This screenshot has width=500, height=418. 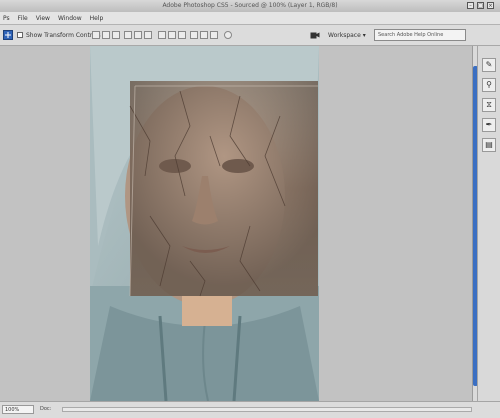 What do you see at coordinates (490, 5) in the screenshot?
I see `close-button: ×` at bounding box center [490, 5].